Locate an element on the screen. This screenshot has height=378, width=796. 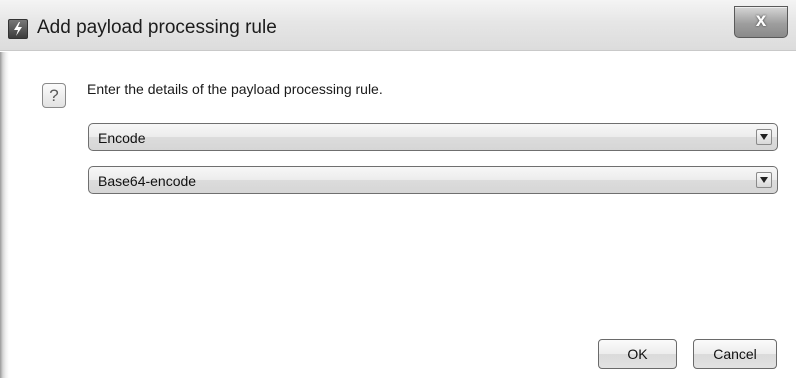
ok-button: OK is located at coordinates (637, 354).